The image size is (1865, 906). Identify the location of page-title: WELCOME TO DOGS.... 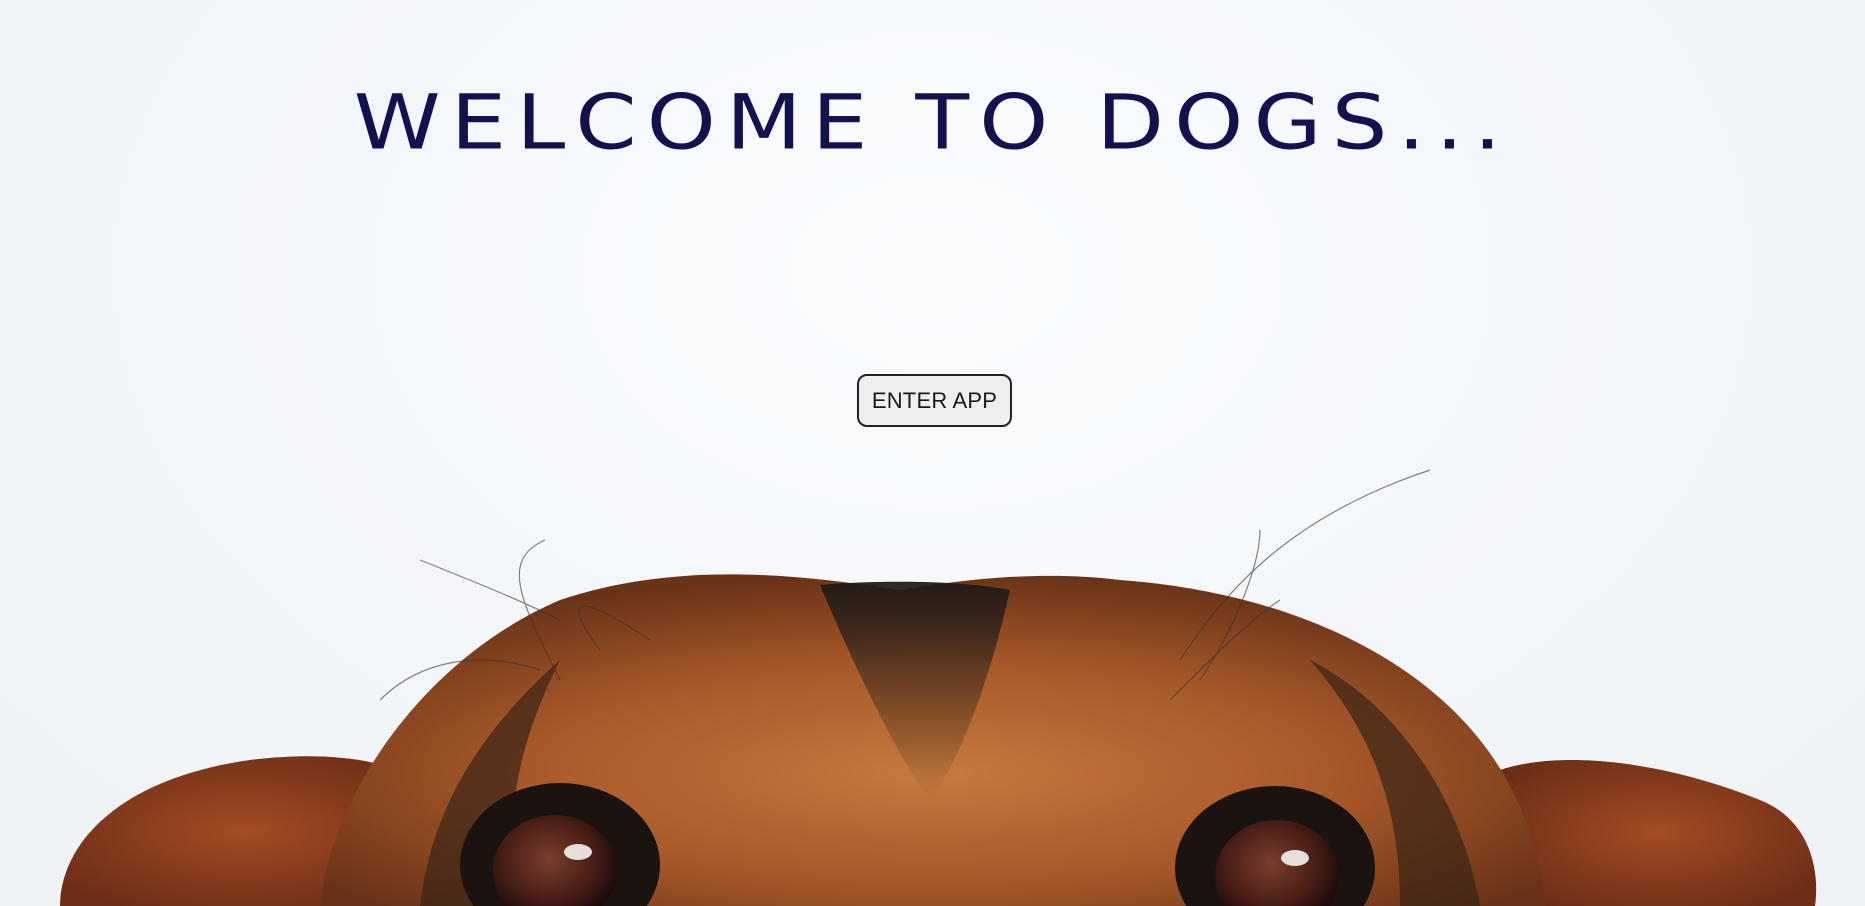
(932, 122).